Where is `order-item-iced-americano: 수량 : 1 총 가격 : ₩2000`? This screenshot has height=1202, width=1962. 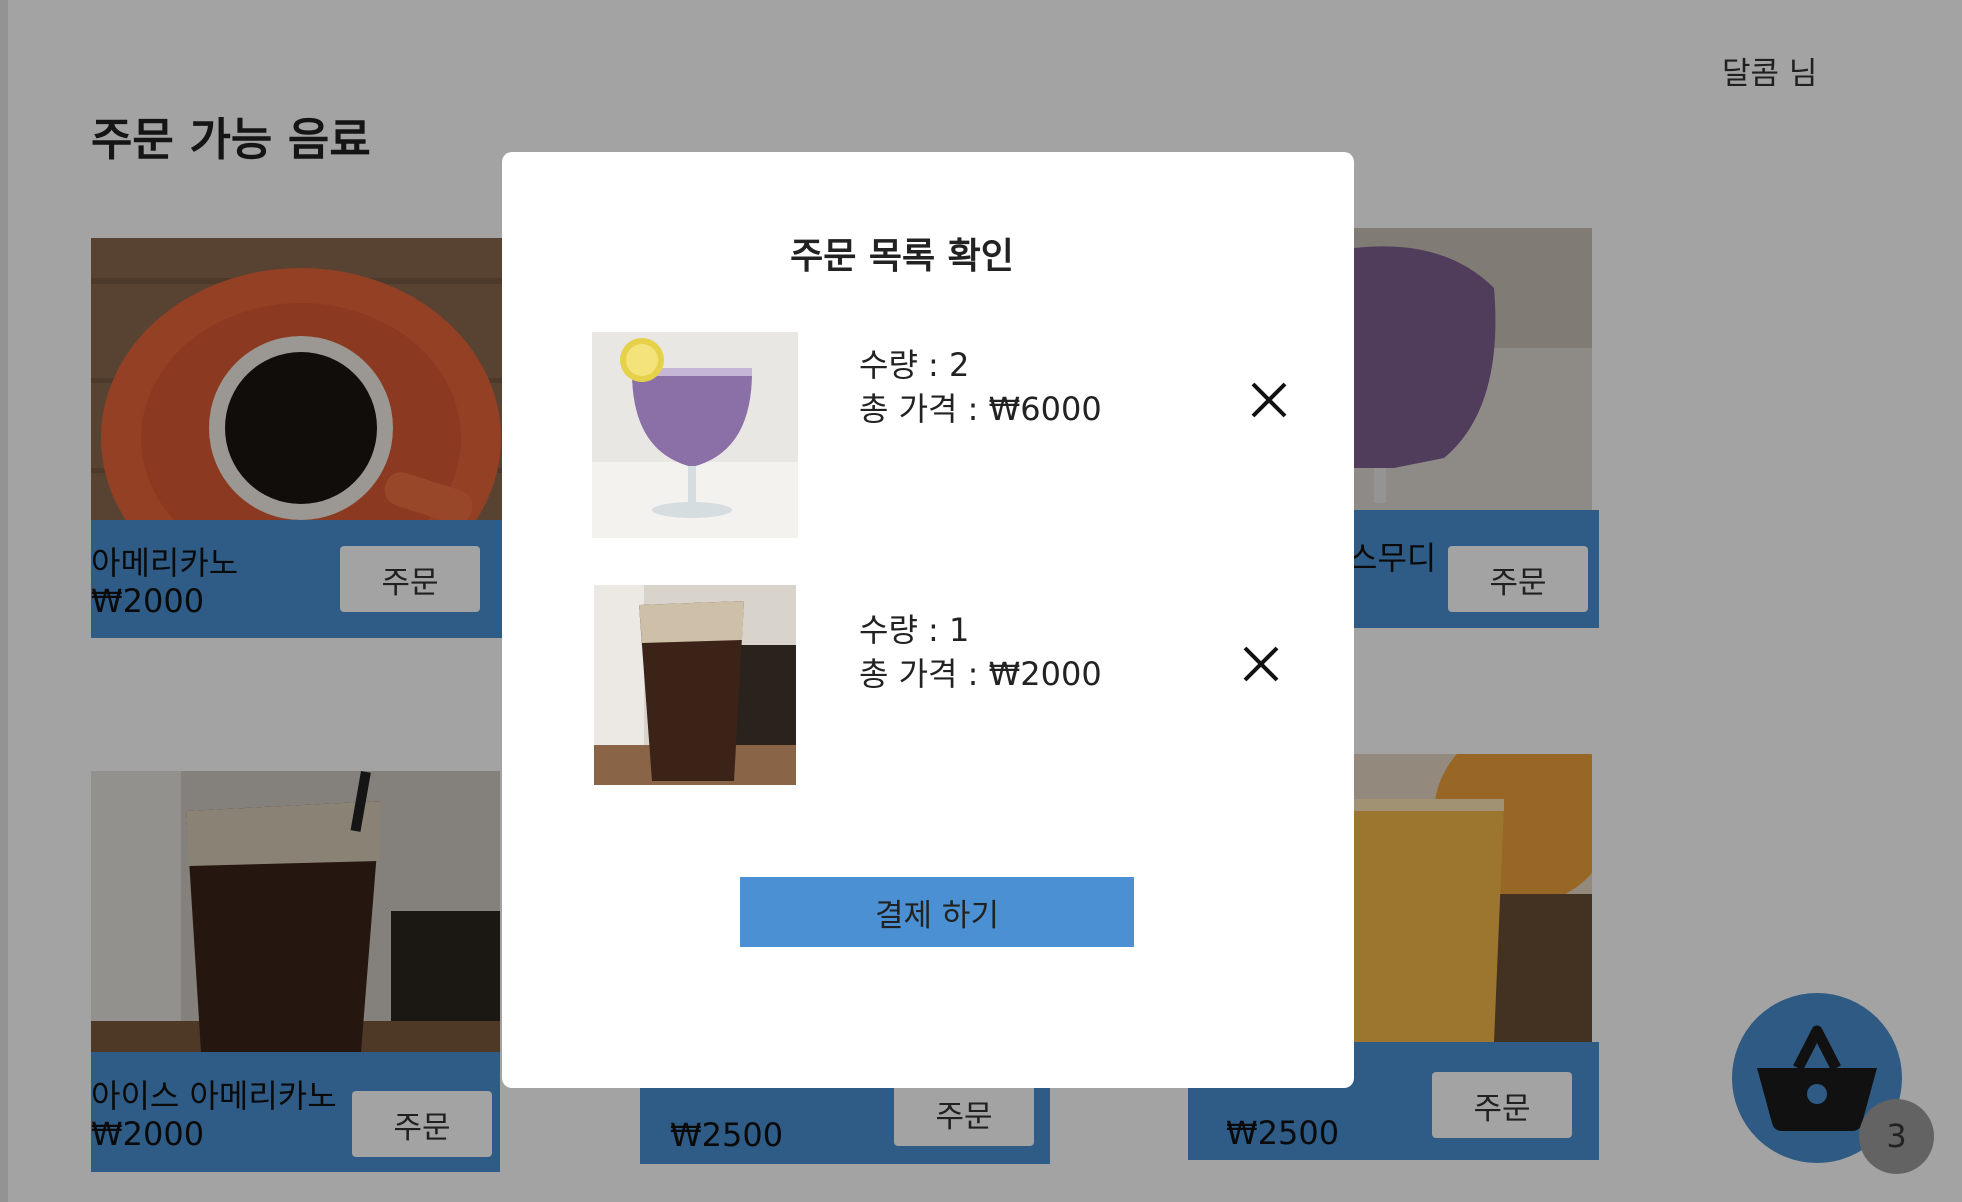 order-item-iced-americano: 수량 : 1 총 가격 : ₩2000 is located at coordinates (928, 690).